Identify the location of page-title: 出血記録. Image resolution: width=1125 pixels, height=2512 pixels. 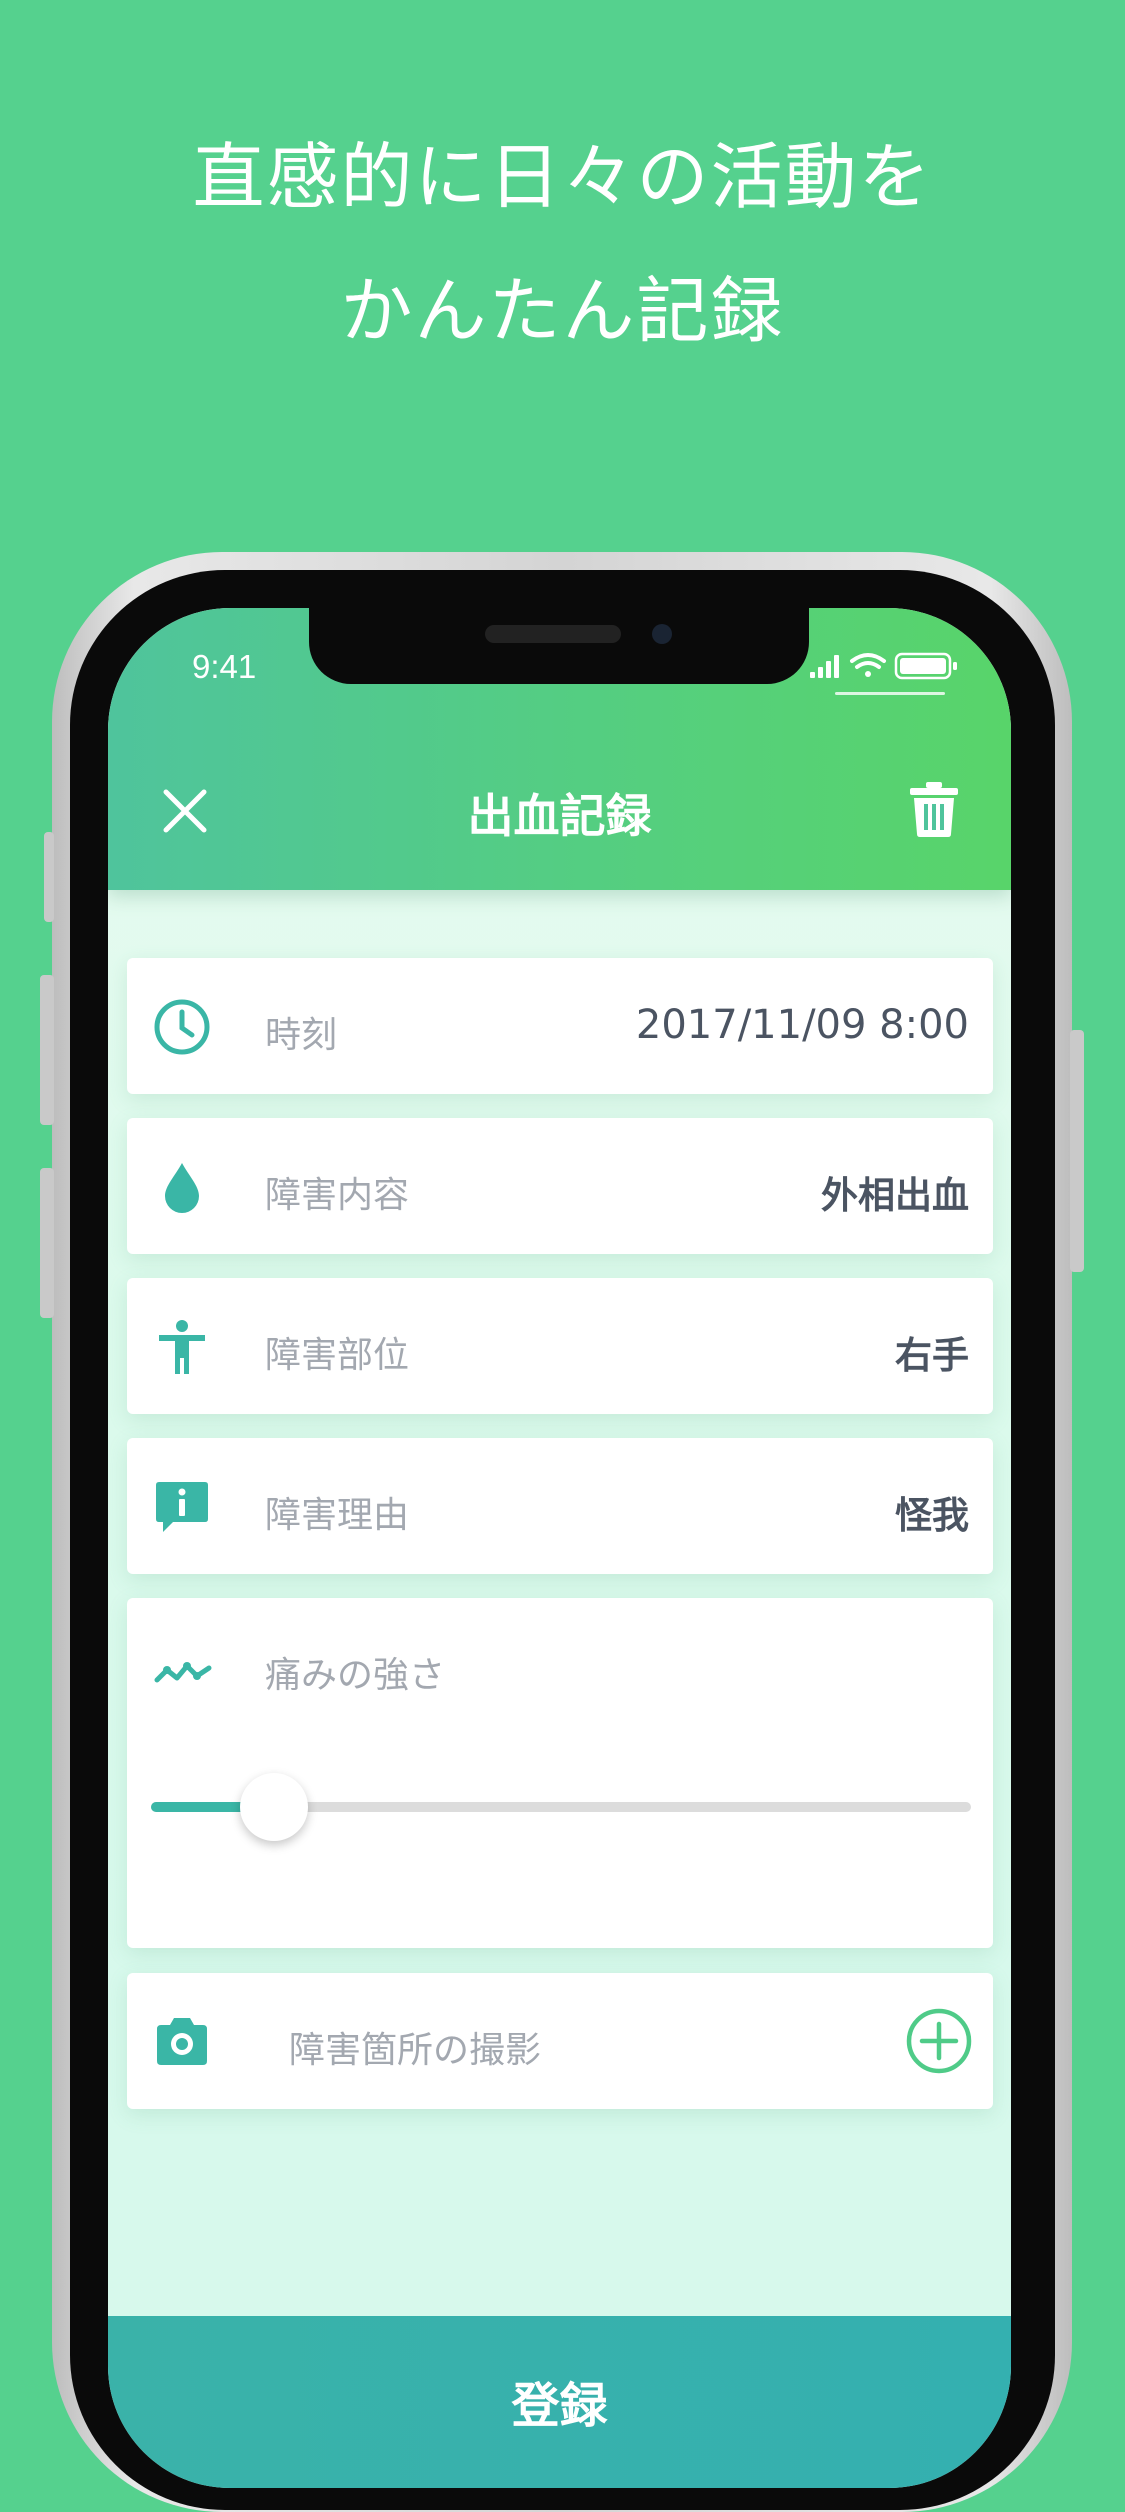
(559, 816).